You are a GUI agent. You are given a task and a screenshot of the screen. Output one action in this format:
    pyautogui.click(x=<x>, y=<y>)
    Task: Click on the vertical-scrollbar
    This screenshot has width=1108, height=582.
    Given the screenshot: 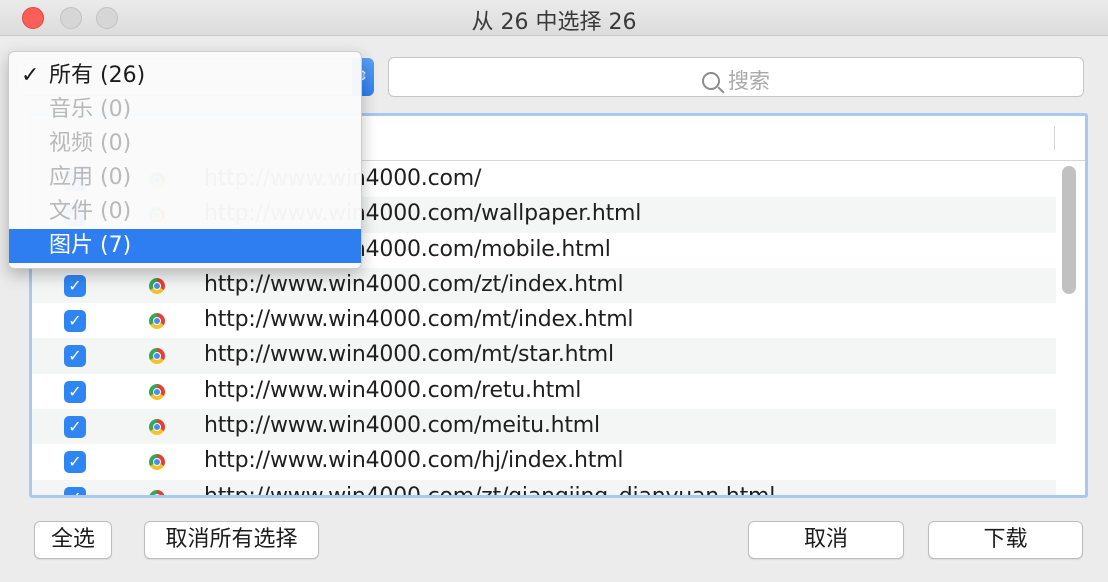 What is the action you would take?
    pyautogui.click(x=1069, y=230)
    